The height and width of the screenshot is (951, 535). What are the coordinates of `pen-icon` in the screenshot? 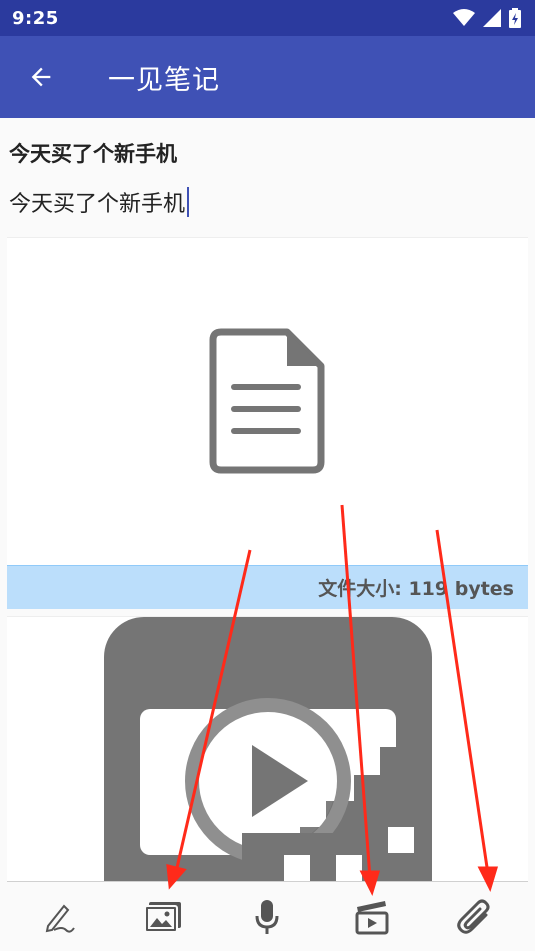 It's located at (60, 918).